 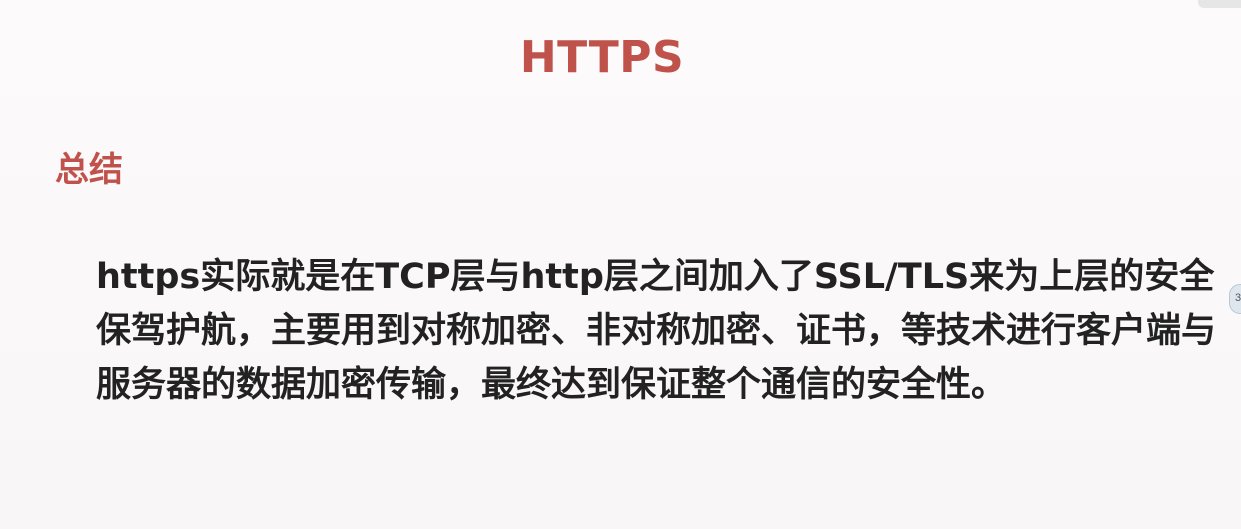 What do you see at coordinates (1238, 298) in the screenshot?
I see `edge-button-icon: 3` at bounding box center [1238, 298].